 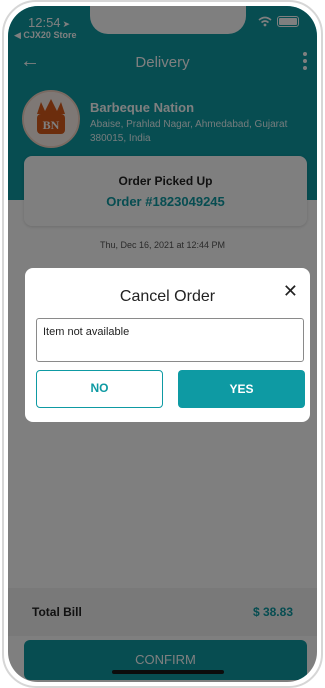 I want to click on no-button: NO, so click(x=99, y=389).